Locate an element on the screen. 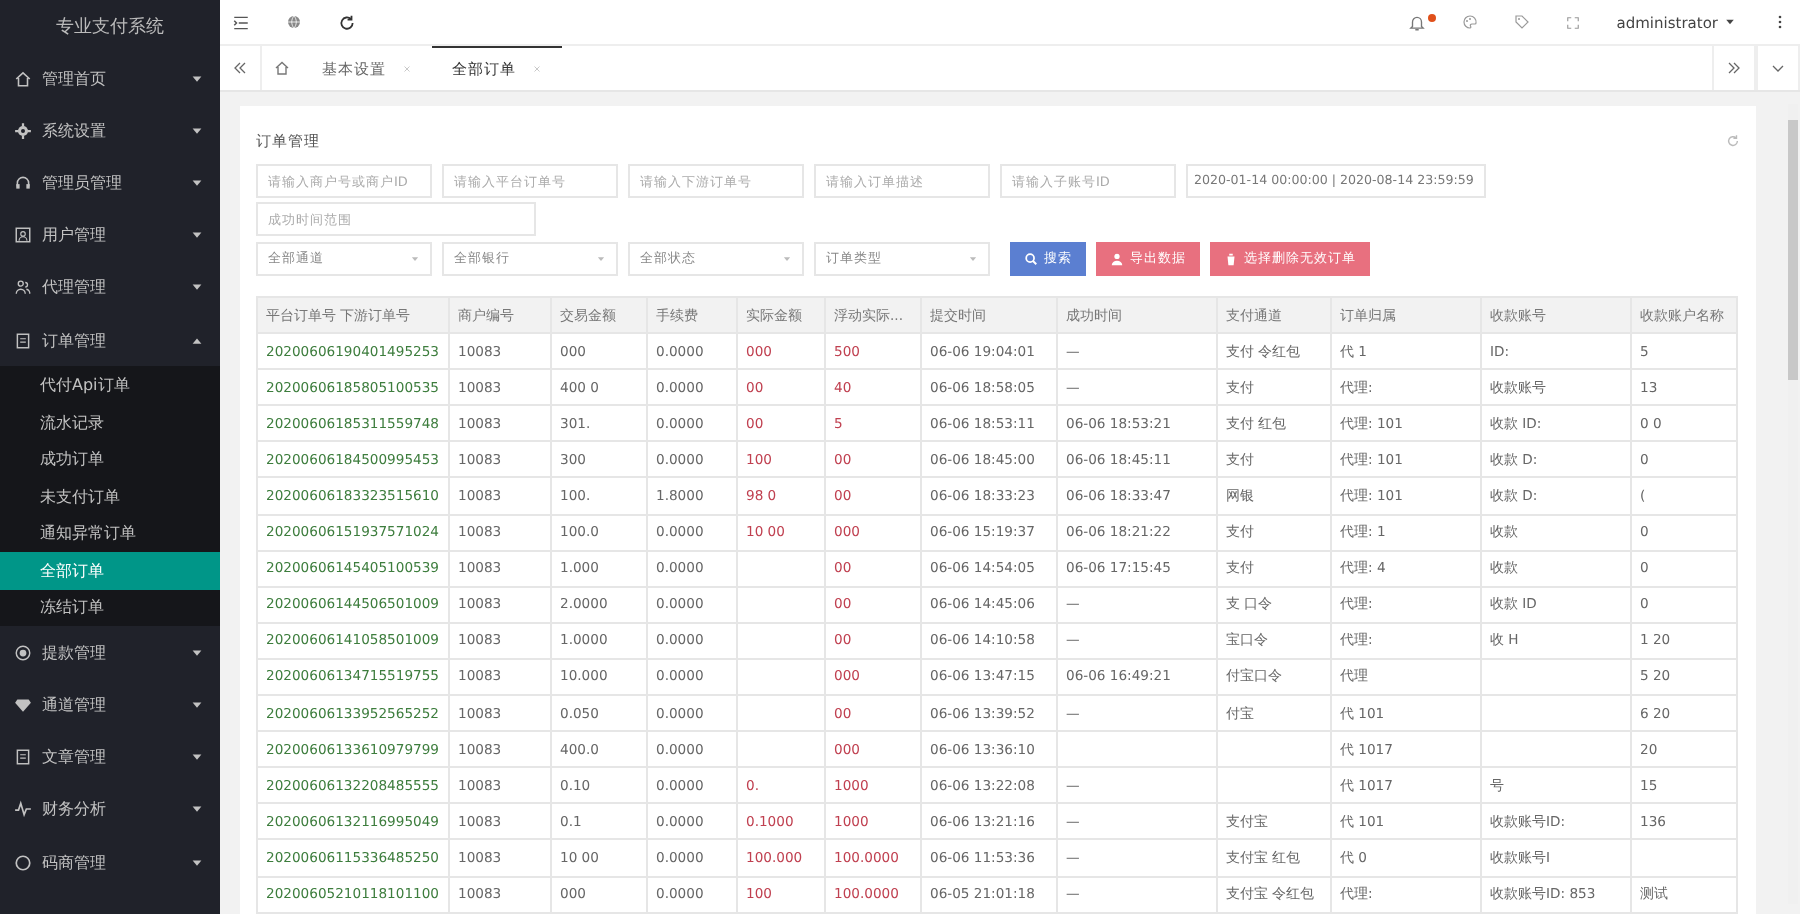 Image resolution: width=1800 pixels, height=914 pixels. sidebar-subitem: 通知异常订单 is located at coordinates (110, 534).